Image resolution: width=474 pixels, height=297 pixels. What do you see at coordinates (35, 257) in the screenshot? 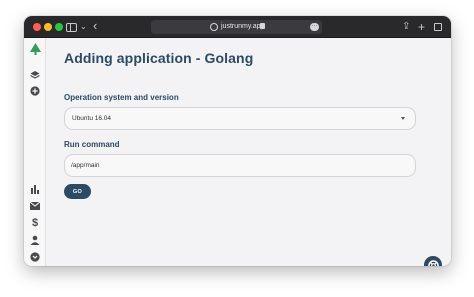
I see `arrow-down-circle-icon` at bounding box center [35, 257].